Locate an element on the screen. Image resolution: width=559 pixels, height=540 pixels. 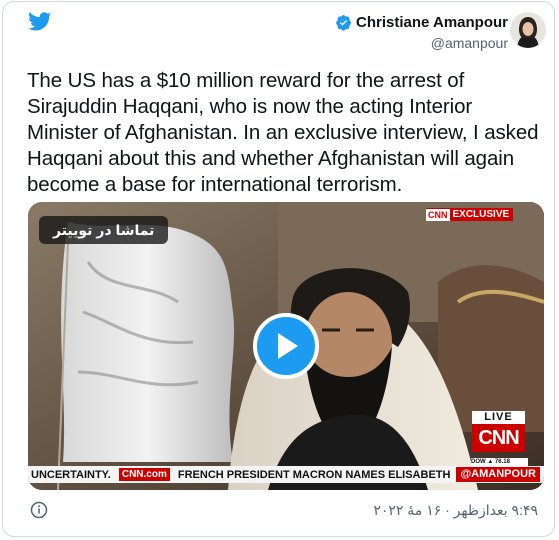
tweet-timestamp: ۹:۴۹ بعدازظهر · ۱۶ مهٔ ۲۰۲۲ is located at coordinates (455, 510).